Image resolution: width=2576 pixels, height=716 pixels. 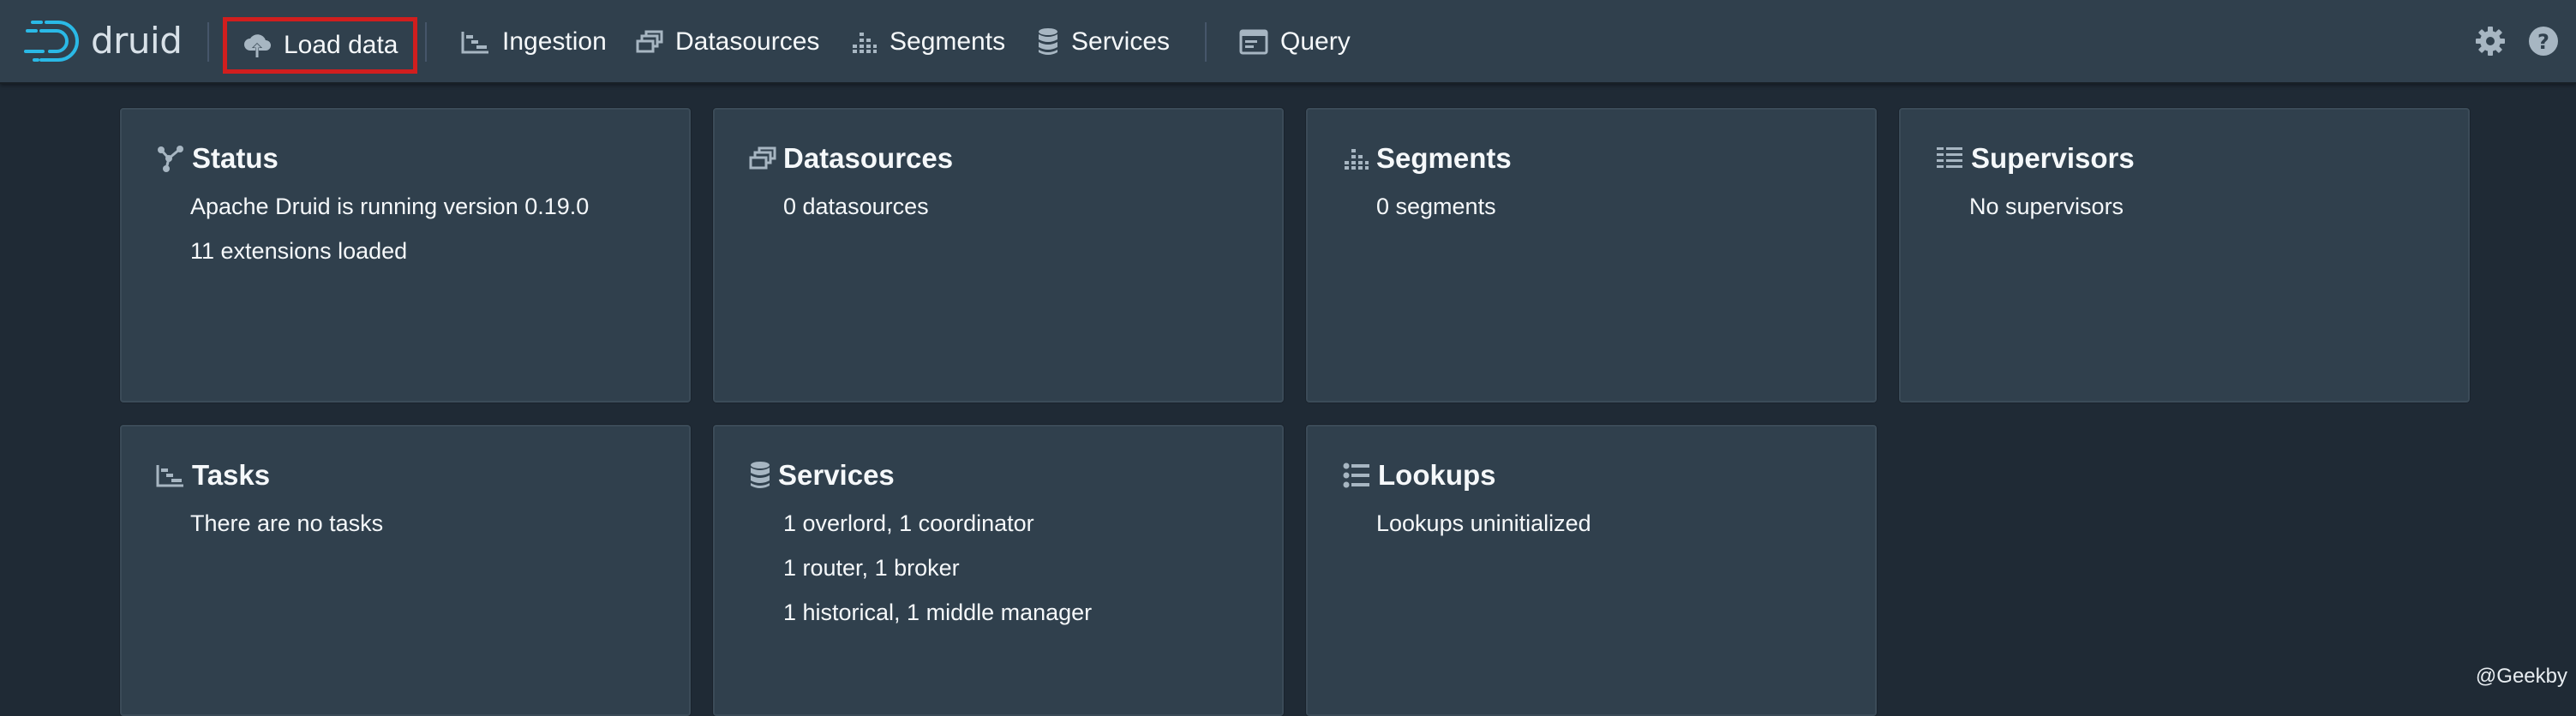 What do you see at coordinates (836, 475) in the screenshot?
I see `card-title-text: Services` at bounding box center [836, 475].